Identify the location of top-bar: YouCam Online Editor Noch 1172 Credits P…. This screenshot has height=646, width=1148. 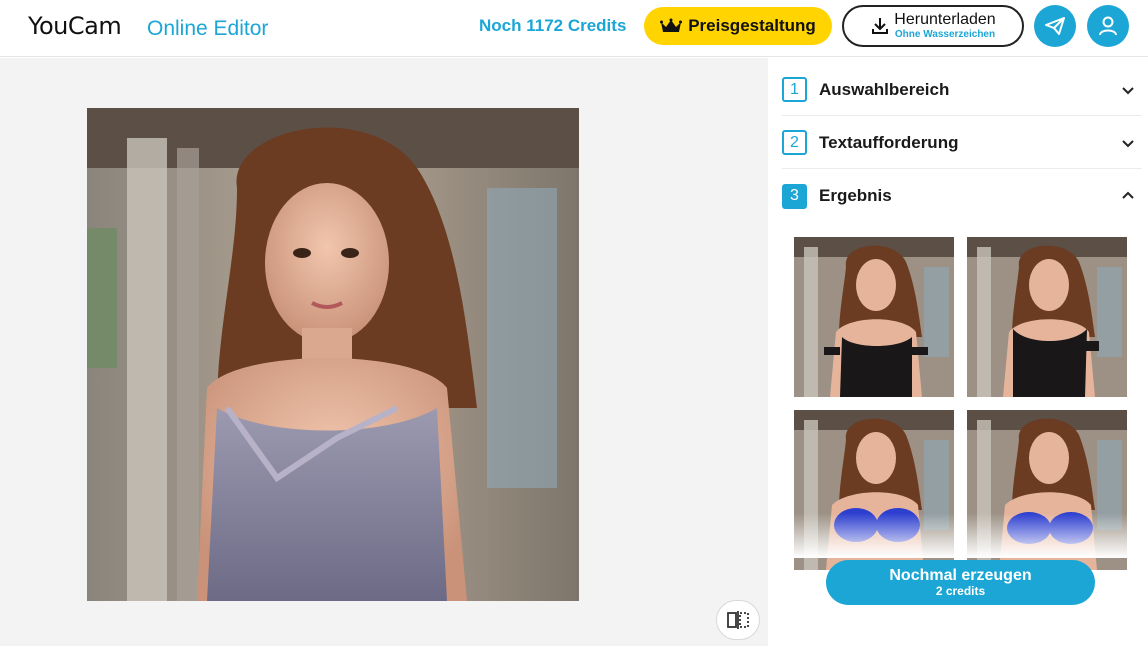
(574, 28).